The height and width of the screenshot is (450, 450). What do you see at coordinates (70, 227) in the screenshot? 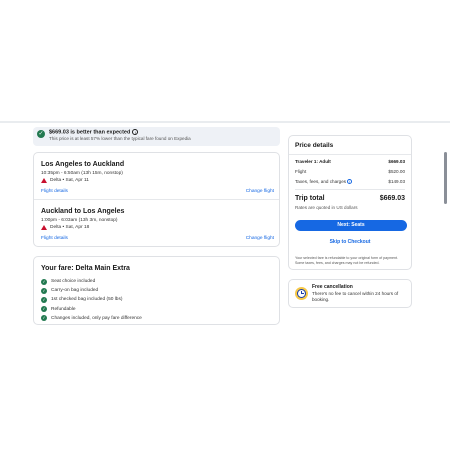
I see `flight-airline-date: Delta • Sat, Apr 18` at bounding box center [70, 227].